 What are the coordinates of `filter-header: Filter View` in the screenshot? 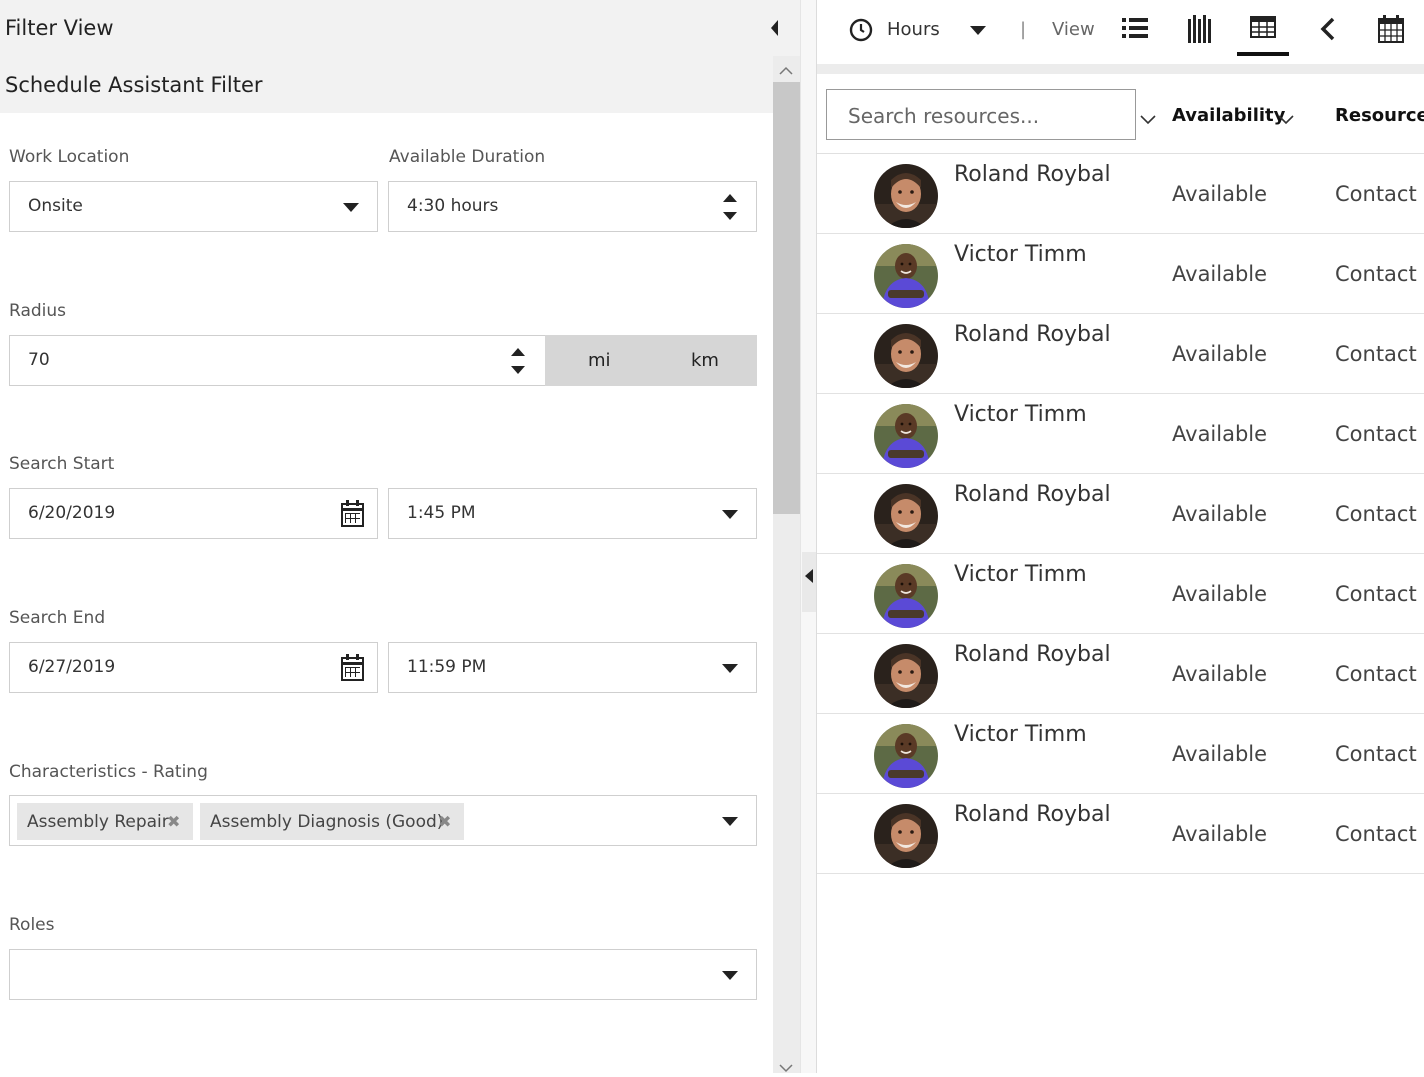 It's located at (400, 28).